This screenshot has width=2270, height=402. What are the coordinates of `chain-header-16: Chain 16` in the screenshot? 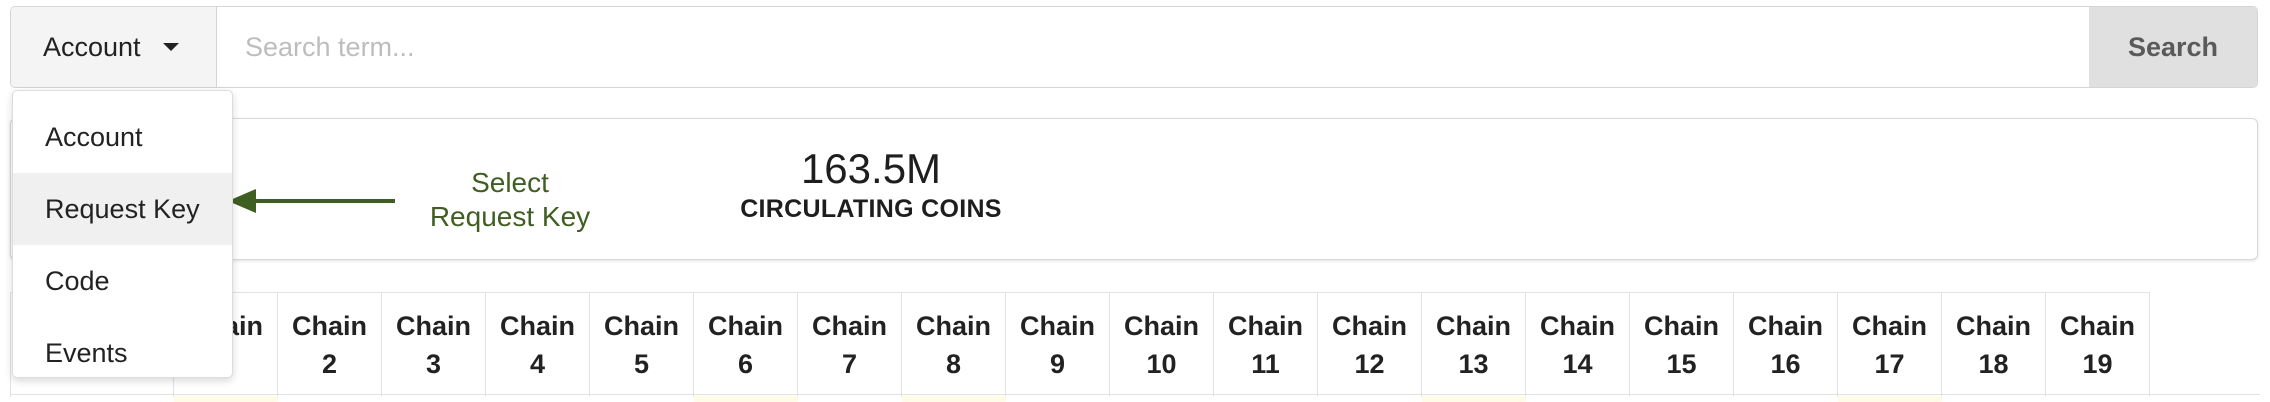 It's located at (1786, 345).